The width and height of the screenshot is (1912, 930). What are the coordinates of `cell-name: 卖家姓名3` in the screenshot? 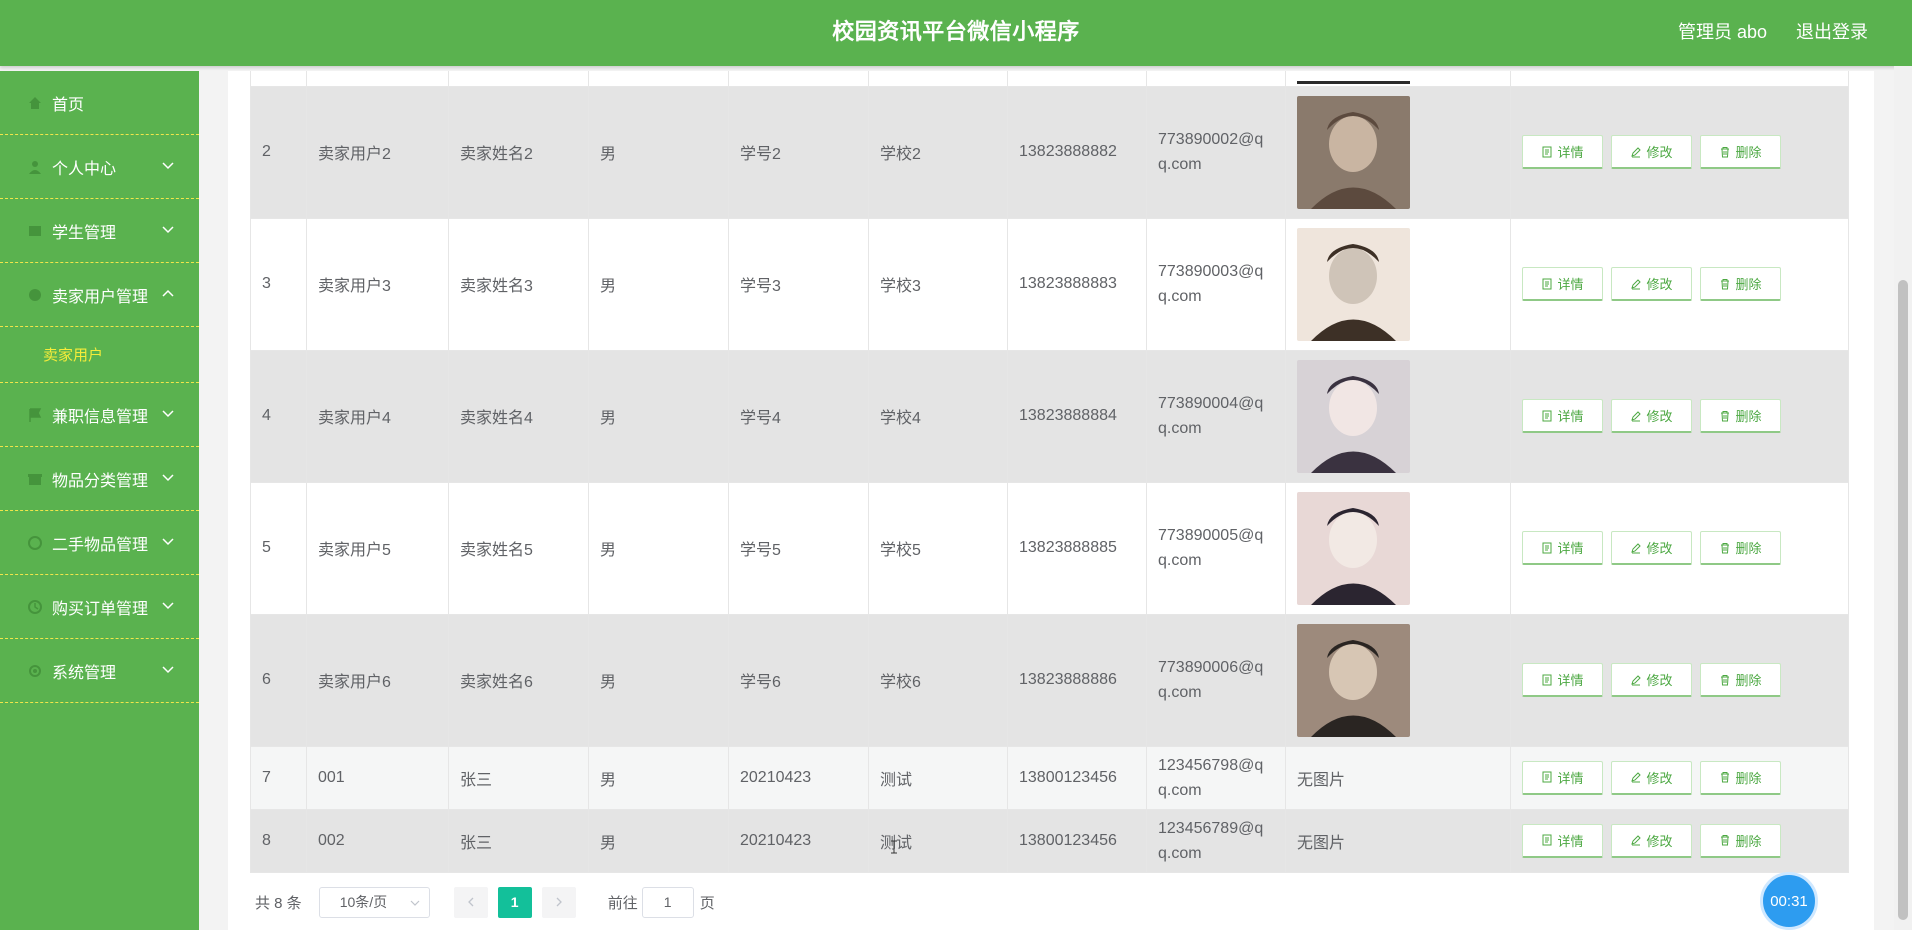 It's located at (518, 284).